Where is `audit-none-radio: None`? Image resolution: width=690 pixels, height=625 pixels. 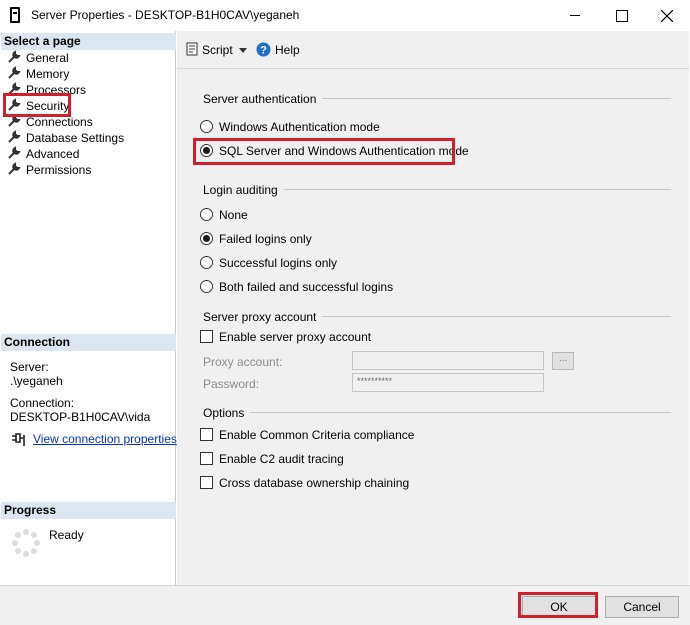
audit-none-radio: None is located at coordinates (224, 215).